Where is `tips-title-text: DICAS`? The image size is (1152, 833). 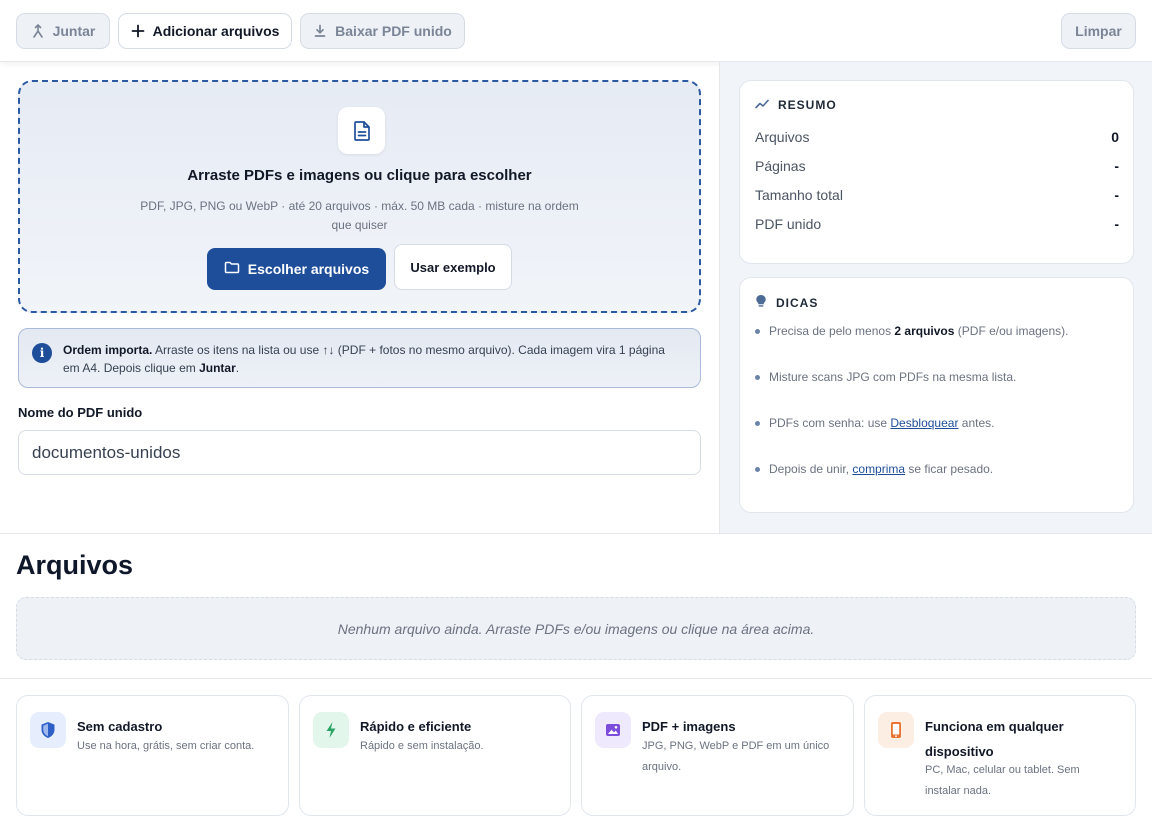 tips-title-text: DICAS is located at coordinates (797, 302).